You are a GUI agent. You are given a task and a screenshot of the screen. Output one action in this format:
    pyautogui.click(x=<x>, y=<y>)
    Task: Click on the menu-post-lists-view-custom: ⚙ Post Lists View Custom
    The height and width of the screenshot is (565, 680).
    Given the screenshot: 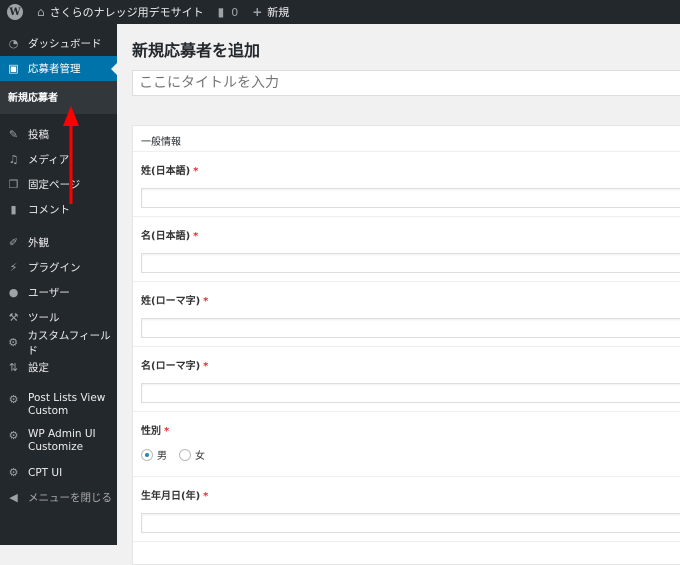 What is the action you would take?
    pyautogui.click(x=58, y=406)
    